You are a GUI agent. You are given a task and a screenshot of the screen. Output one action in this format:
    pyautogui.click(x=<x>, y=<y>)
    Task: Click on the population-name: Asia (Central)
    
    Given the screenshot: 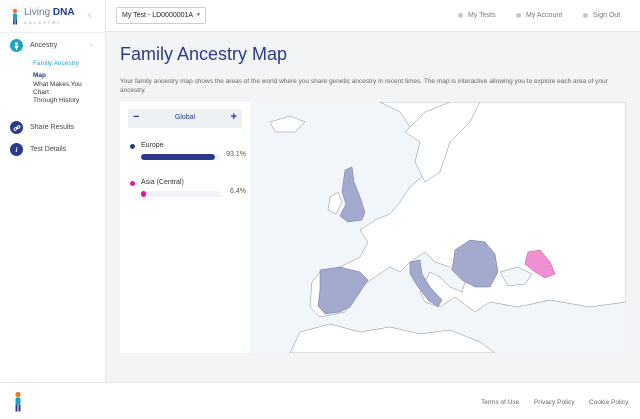 What is the action you would take?
    pyautogui.click(x=162, y=182)
    